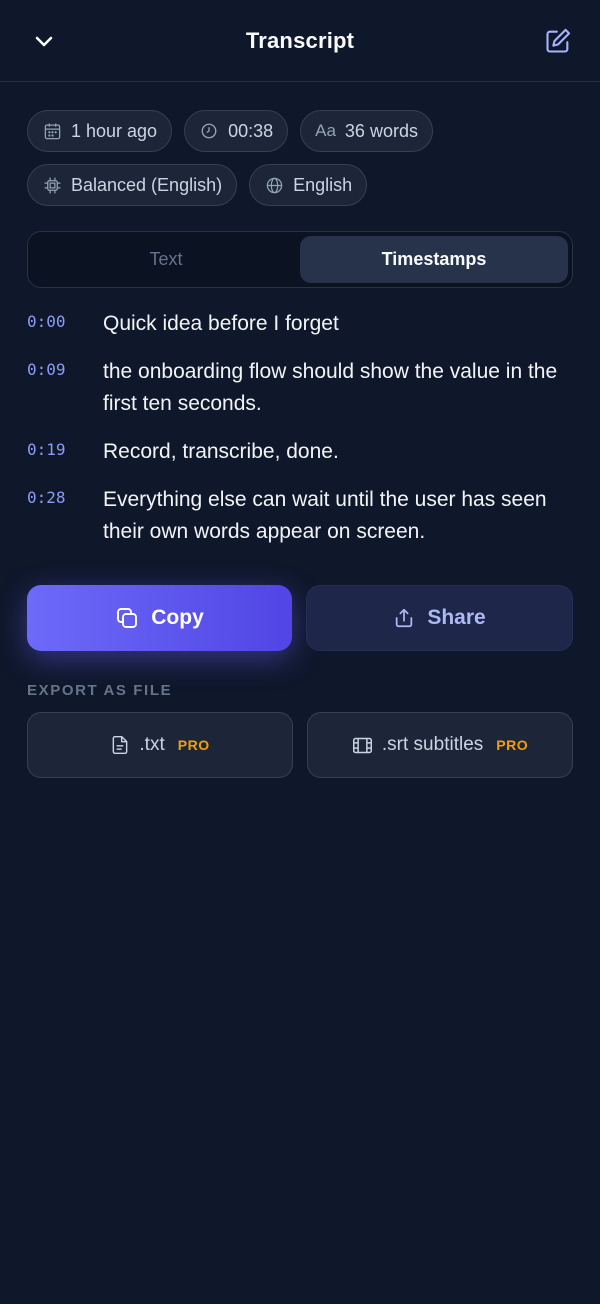 This screenshot has width=600, height=1304. What do you see at coordinates (308, 185) in the screenshot?
I see `chip-language: English` at bounding box center [308, 185].